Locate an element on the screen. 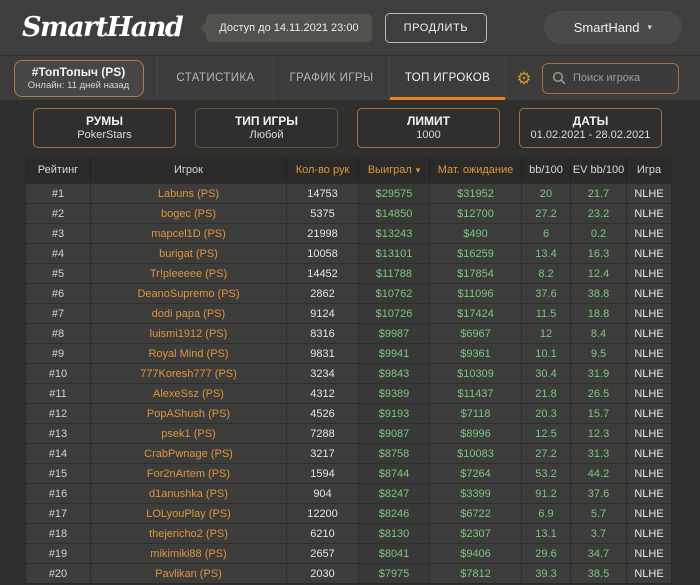 Image resolution: width=700 pixels, height=585 pixels. filter-game-type-value: Любой is located at coordinates (266, 135).